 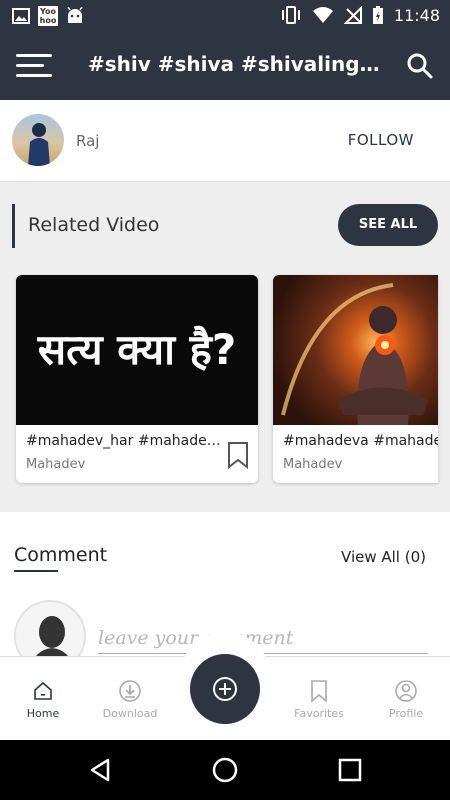 What do you see at coordinates (416, 15) in the screenshot?
I see `clock: 11:48` at bounding box center [416, 15].